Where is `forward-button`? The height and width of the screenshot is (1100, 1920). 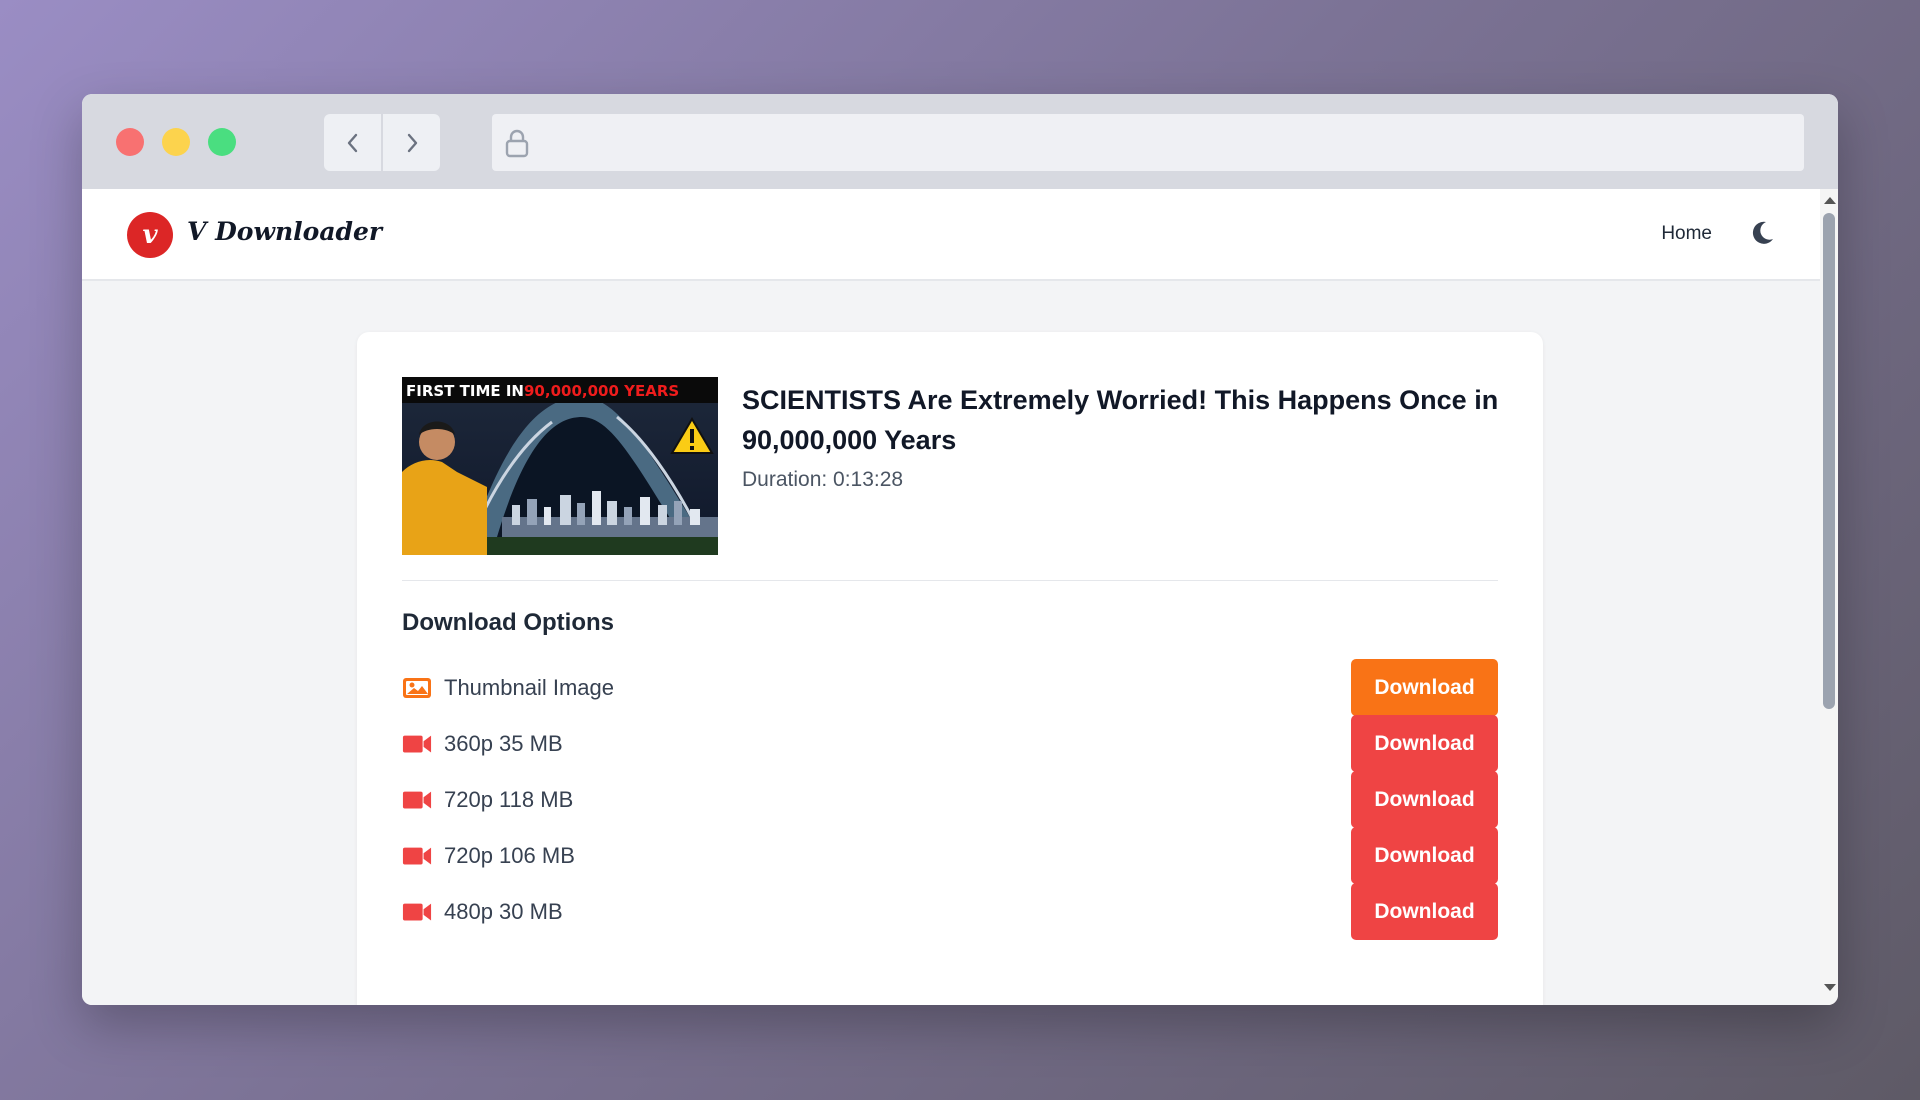 forward-button is located at coordinates (411, 142).